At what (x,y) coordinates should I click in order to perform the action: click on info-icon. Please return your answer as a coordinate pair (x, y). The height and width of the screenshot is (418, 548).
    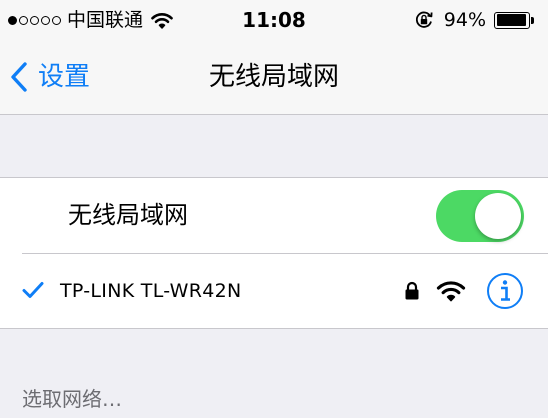
    Looking at the image, I should click on (505, 291).